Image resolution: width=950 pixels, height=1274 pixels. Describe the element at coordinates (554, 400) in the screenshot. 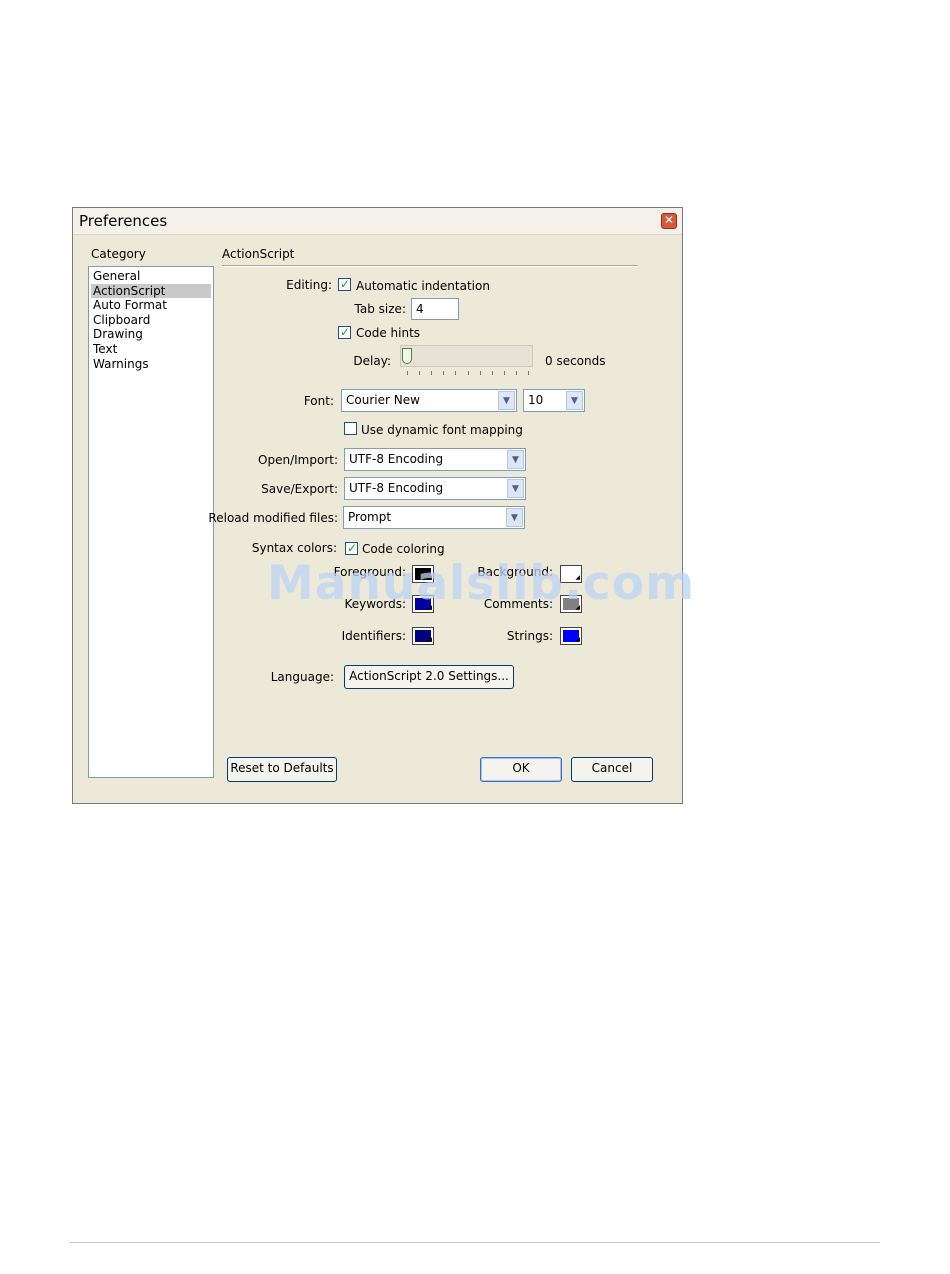

I see `font-size-select: 10 ▼` at that location.